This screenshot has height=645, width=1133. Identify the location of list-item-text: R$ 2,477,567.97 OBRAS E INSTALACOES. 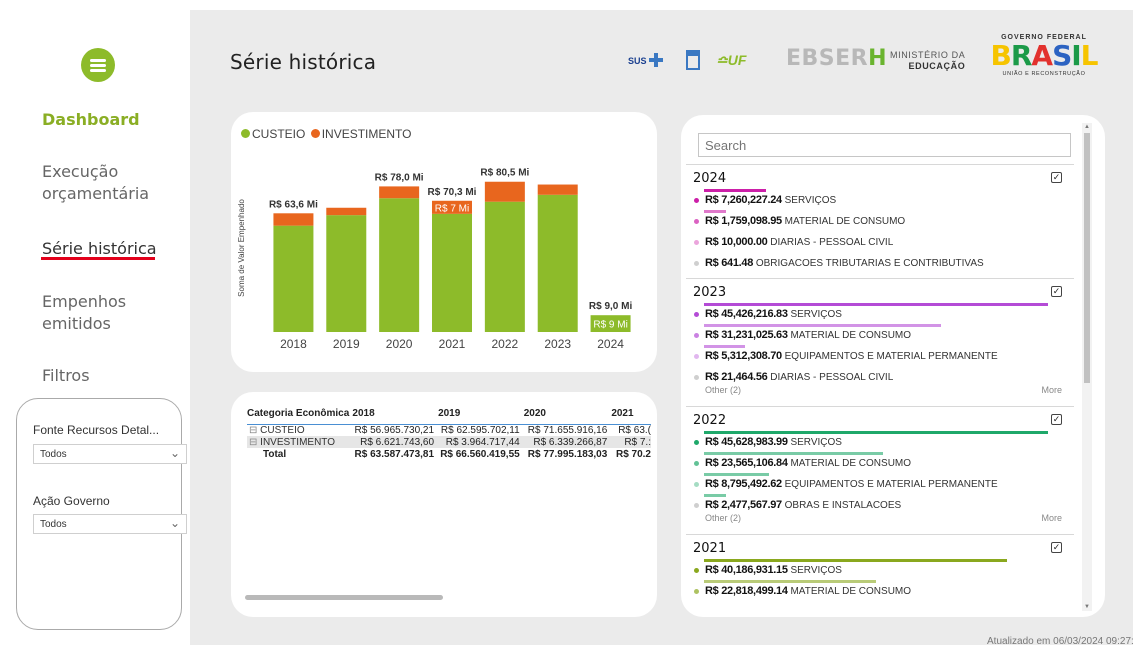
(803, 505).